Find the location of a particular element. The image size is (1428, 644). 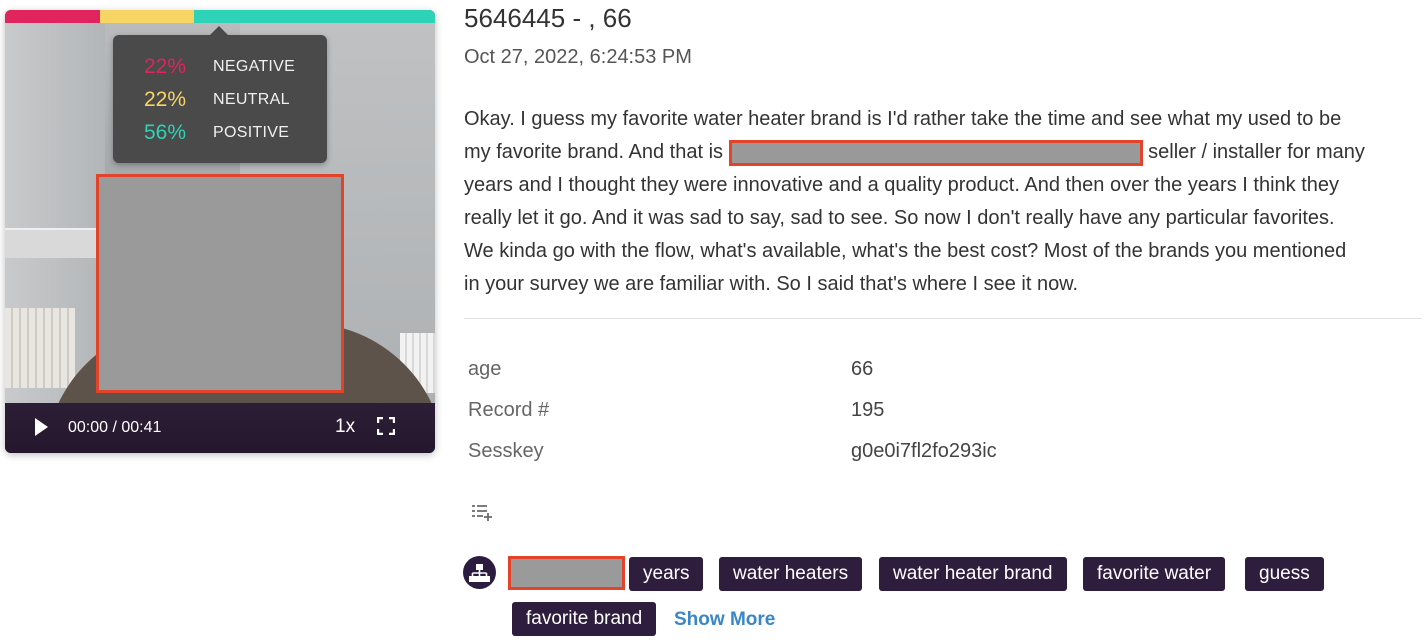

tooltip-row-neutral: 22% NEUTRAL is located at coordinates (220, 100).